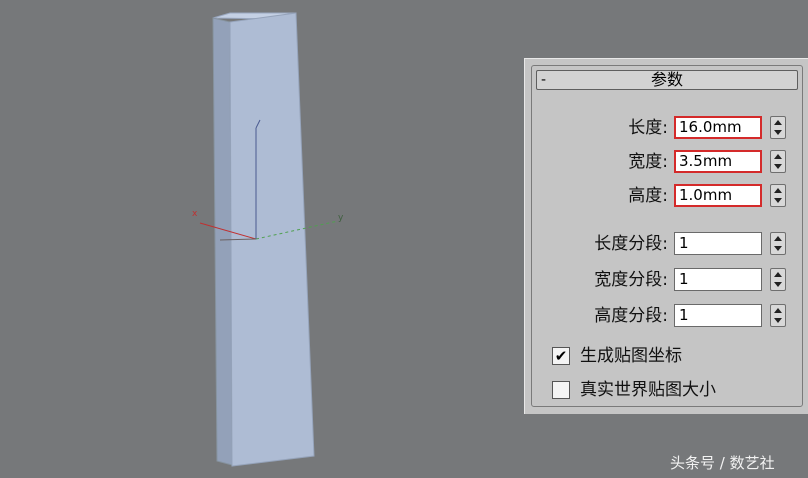  I want to click on segment-row-length: 长度分段: 1, so click(668, 244).